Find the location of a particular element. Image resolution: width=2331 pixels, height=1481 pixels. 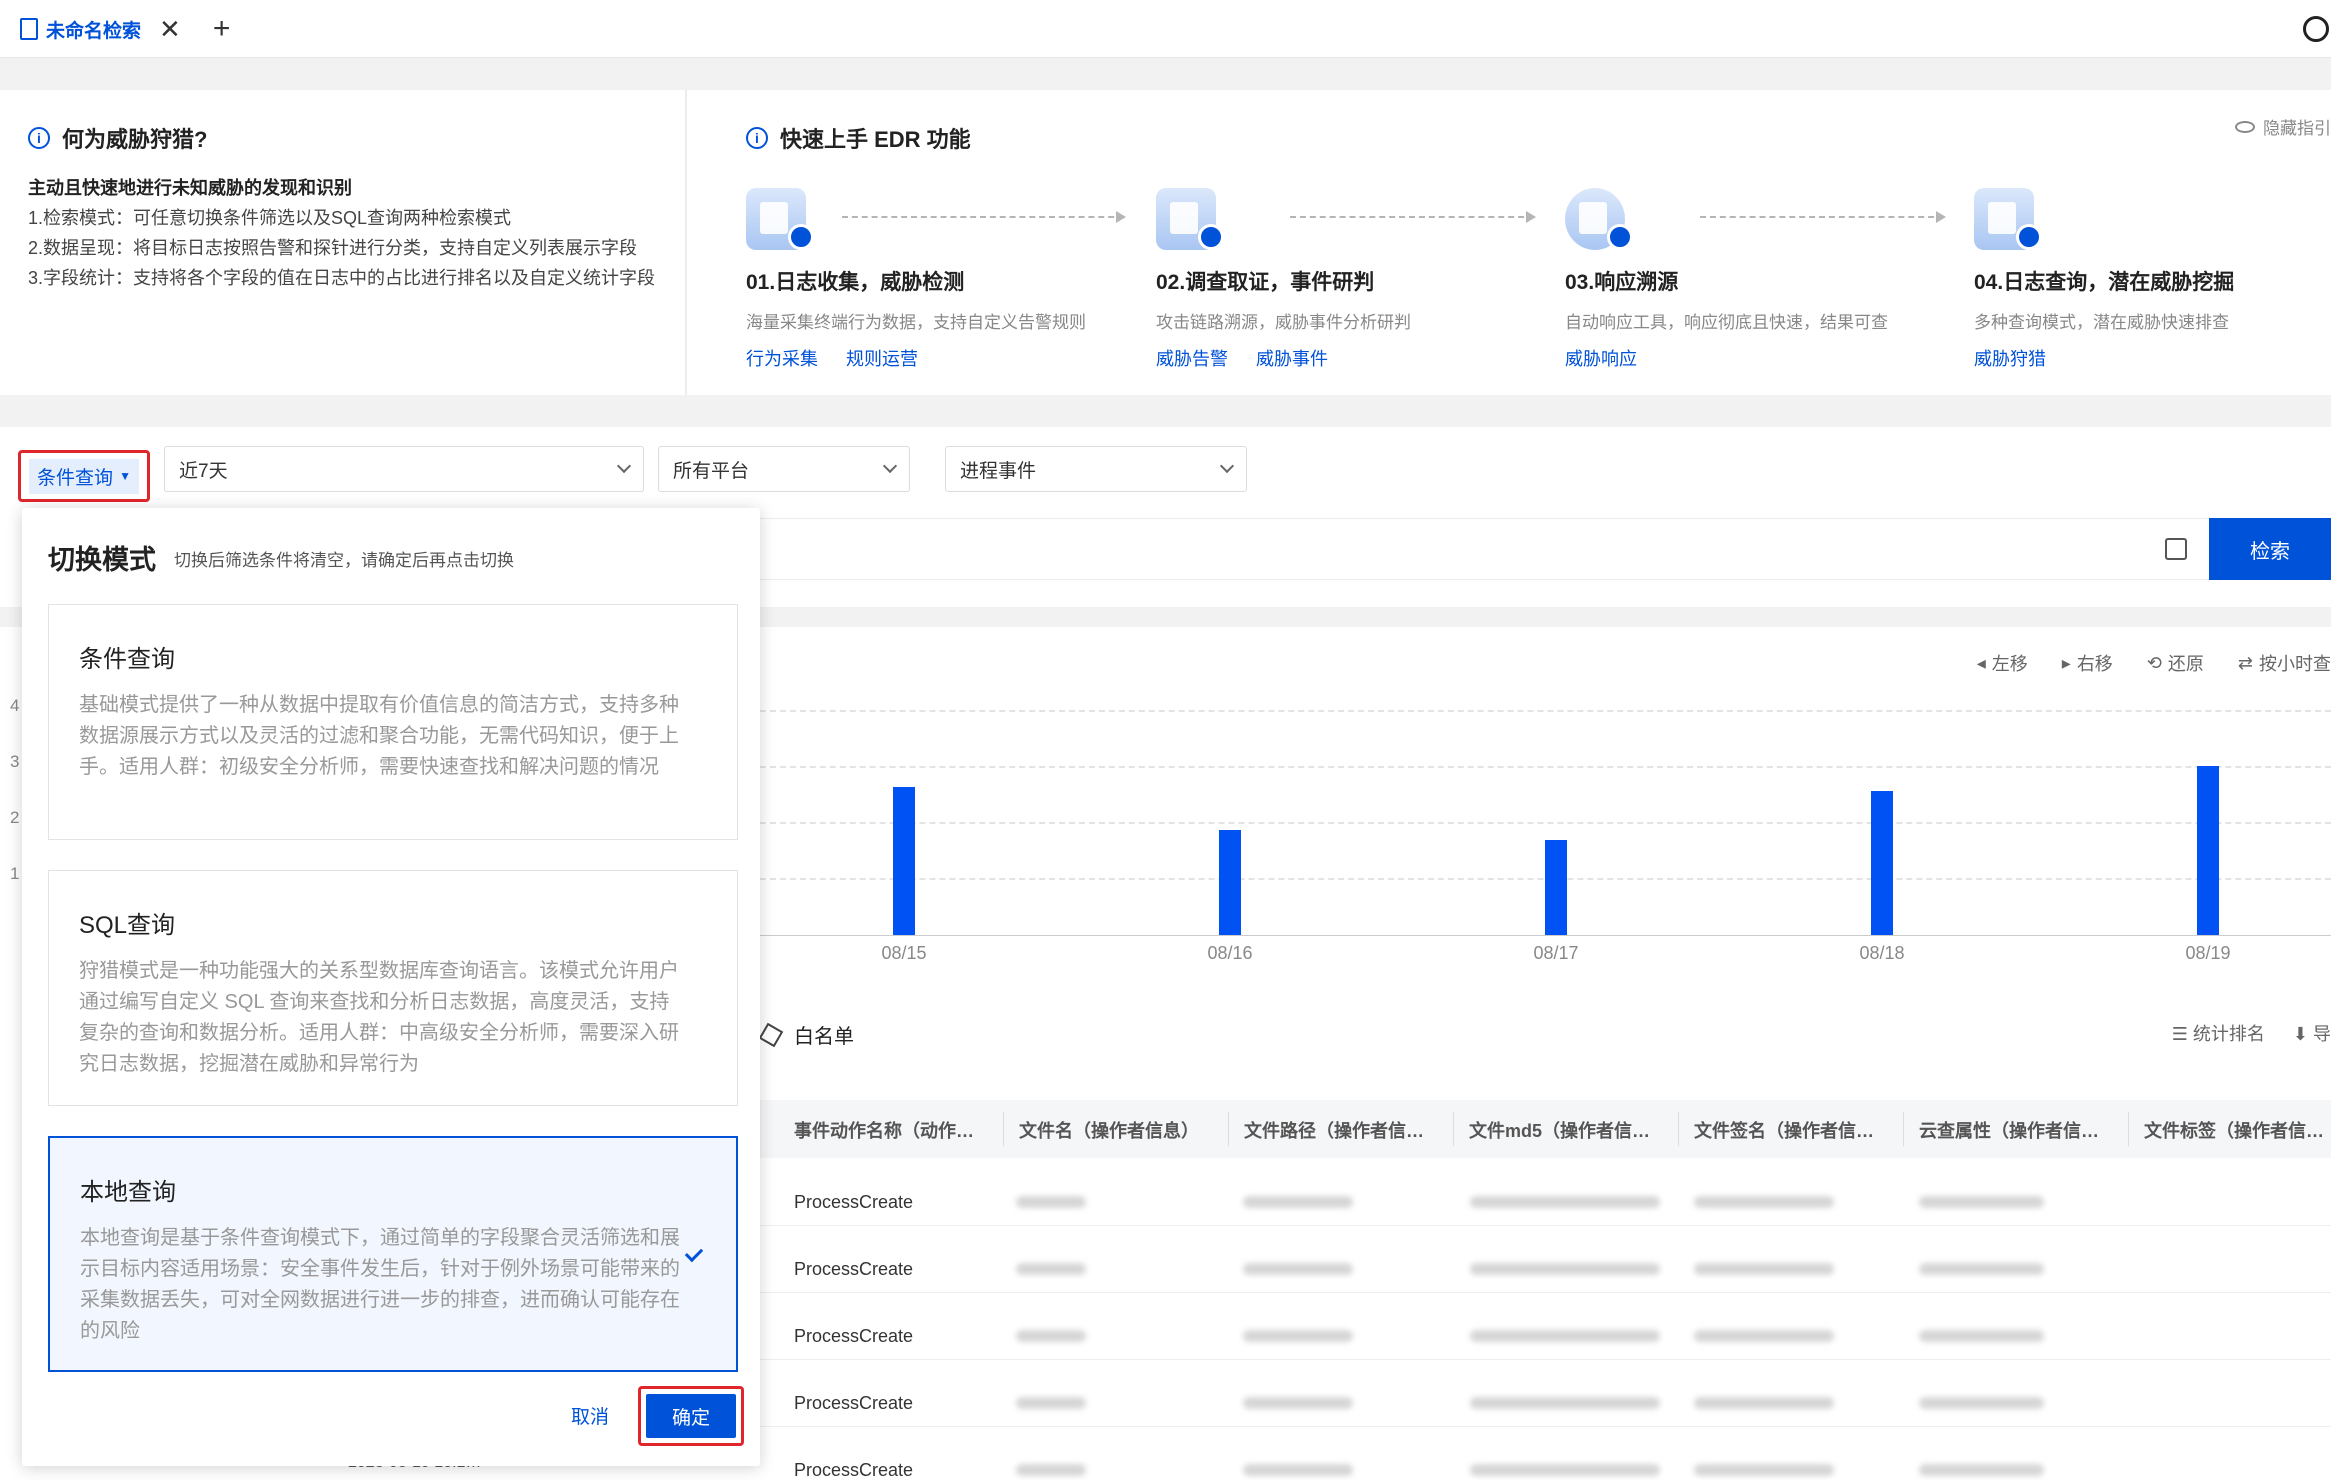

tab-unnamed-search: 未命名检索 ✕ + is located at coordinates (125, 29).